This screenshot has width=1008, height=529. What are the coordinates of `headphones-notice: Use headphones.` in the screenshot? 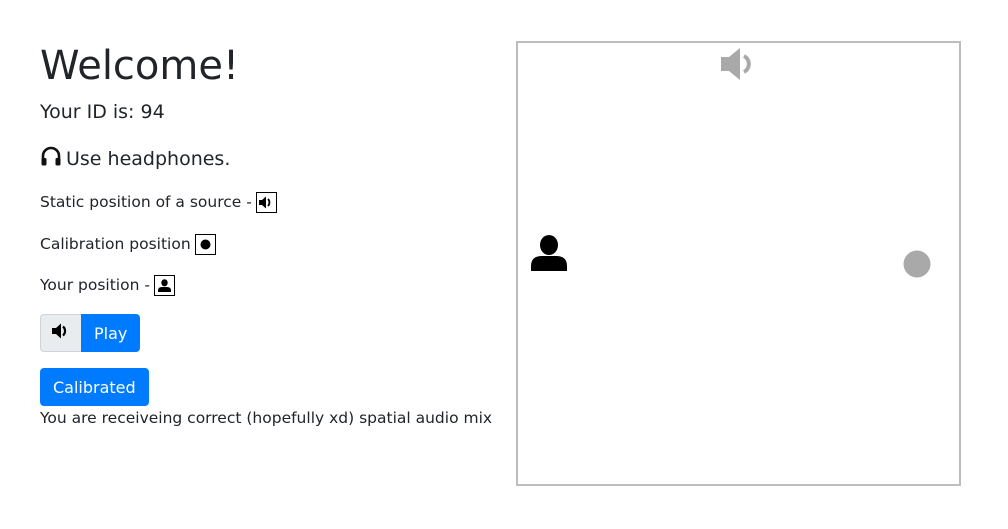 It's located at (135, 159).